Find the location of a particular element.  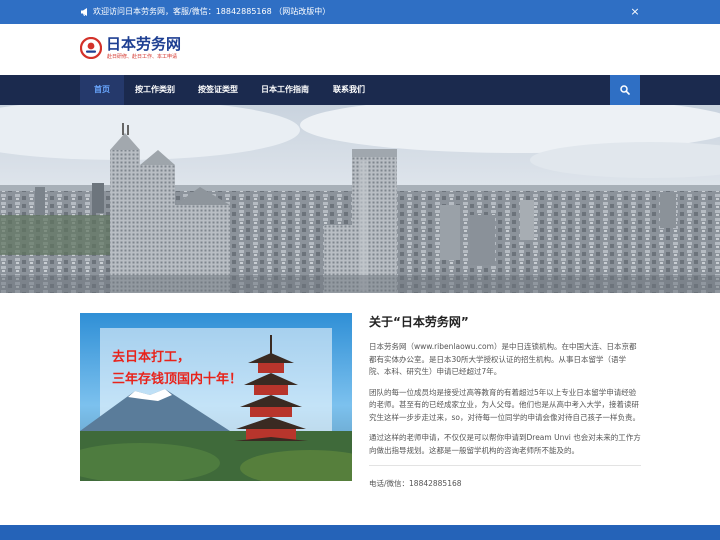

announcement-bar: 欢迎访问日本劳务网，客服/微信：18842885168 （网站改版中） × is located at coordinates (360, 12).